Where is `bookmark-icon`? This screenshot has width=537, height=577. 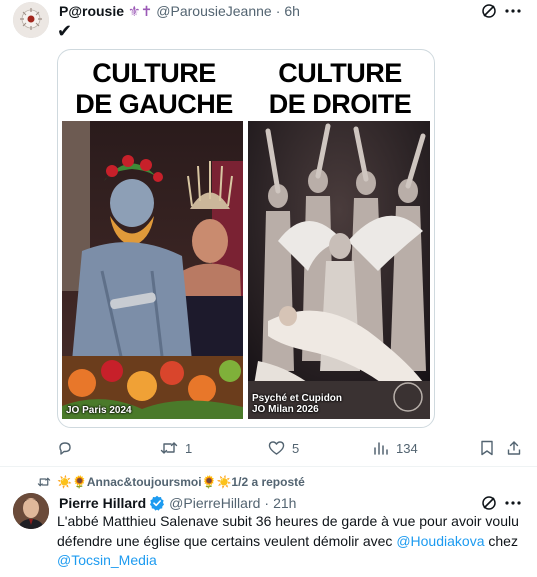 bookmark-icon is located at coordinates (487, 448).